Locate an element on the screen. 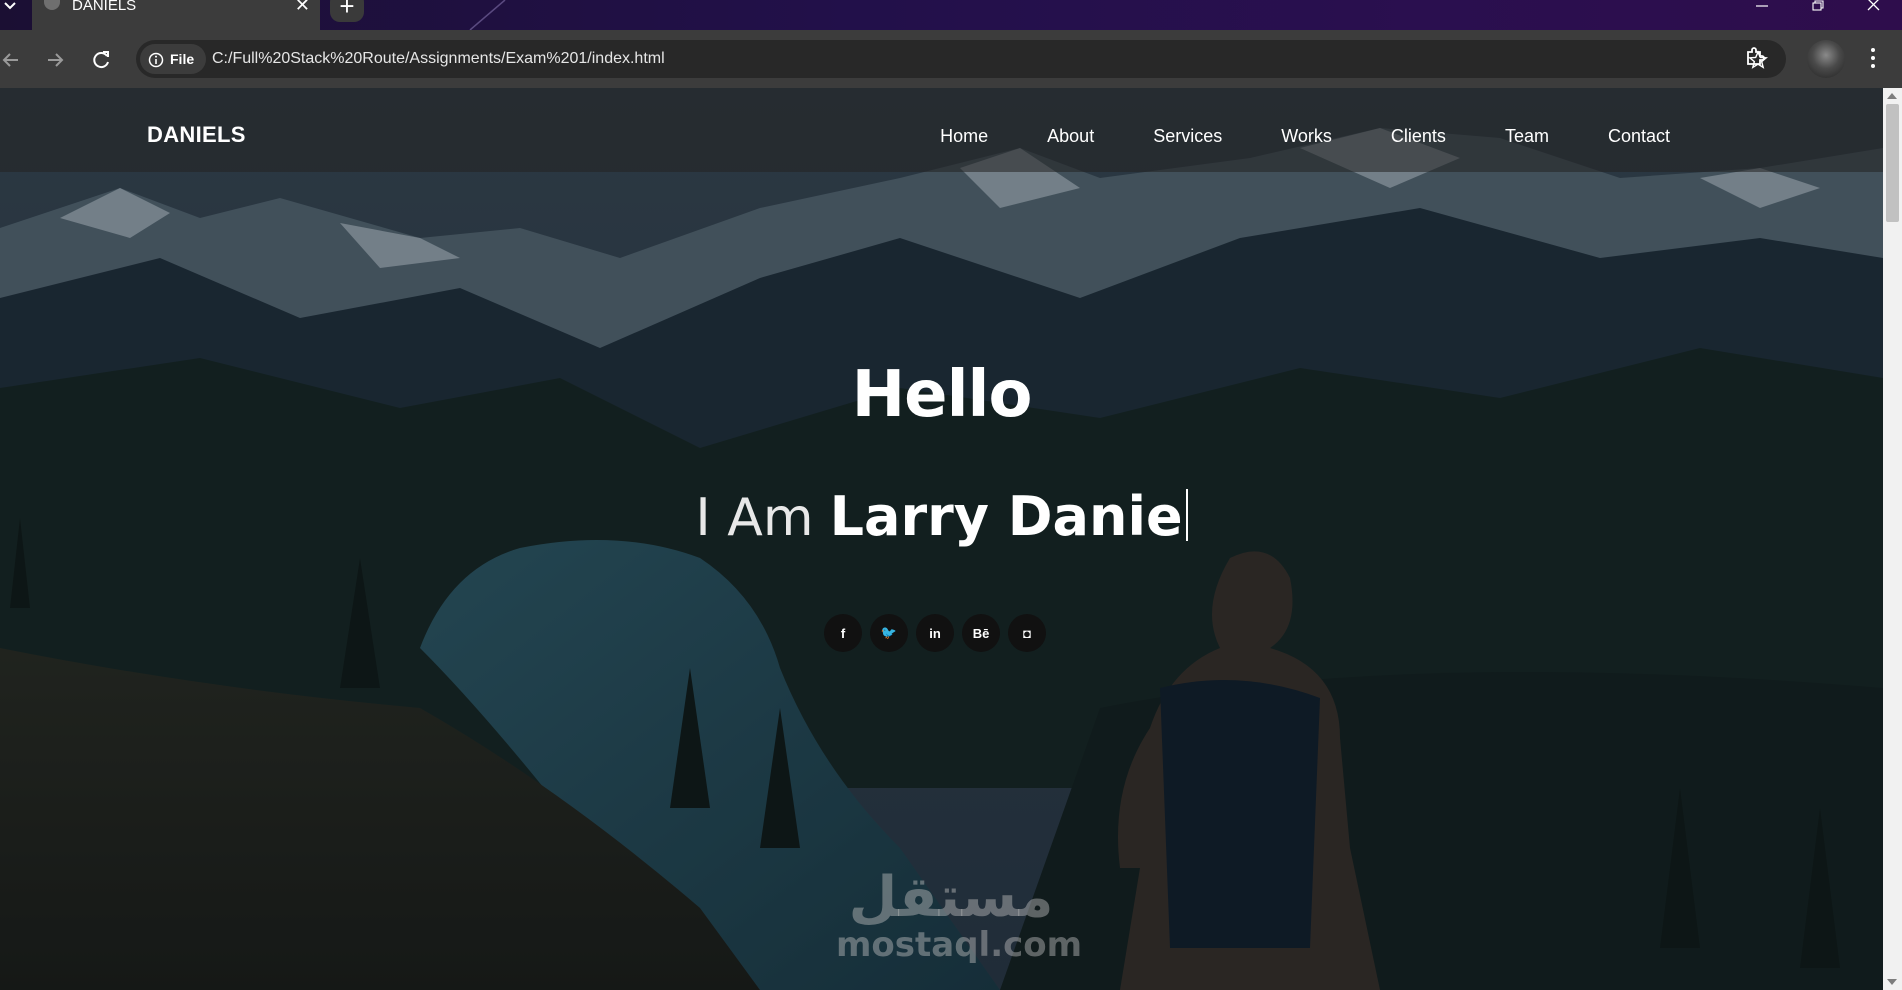 The height and width of the screenshot is (990, 1902). instagram-icon: ◘ is located at coordinates (1027, 633).